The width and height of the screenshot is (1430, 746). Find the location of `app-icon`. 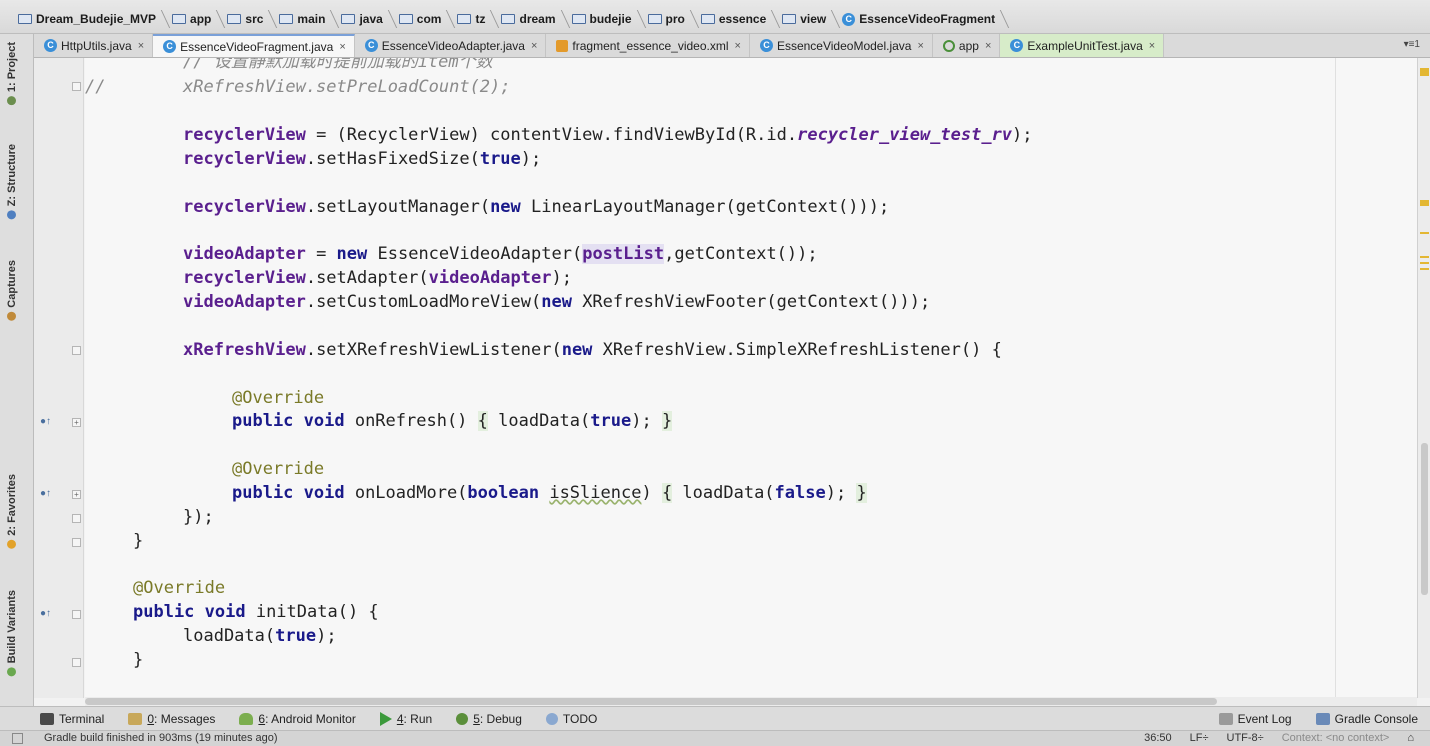

app-icon is located at coordinates (948, 45).